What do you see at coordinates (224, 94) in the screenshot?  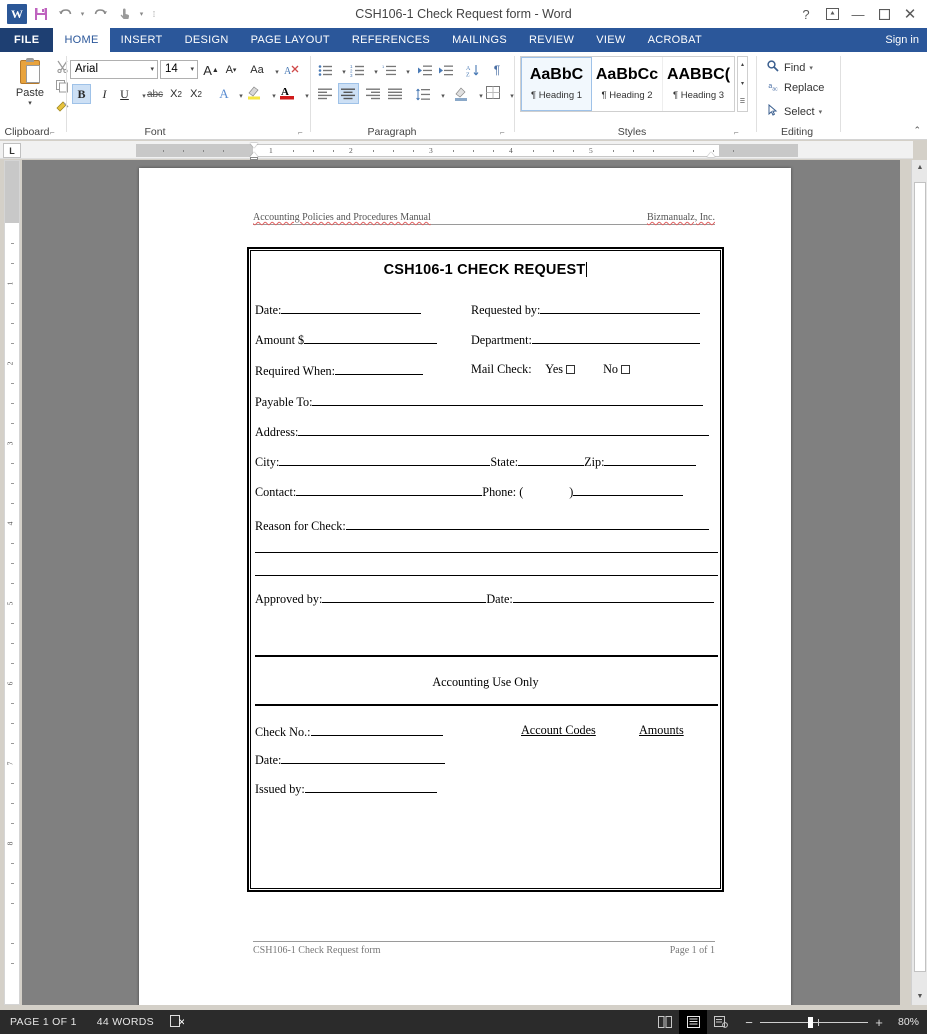 I see `text-effects-icon: A` at bounding box center [224, 94].